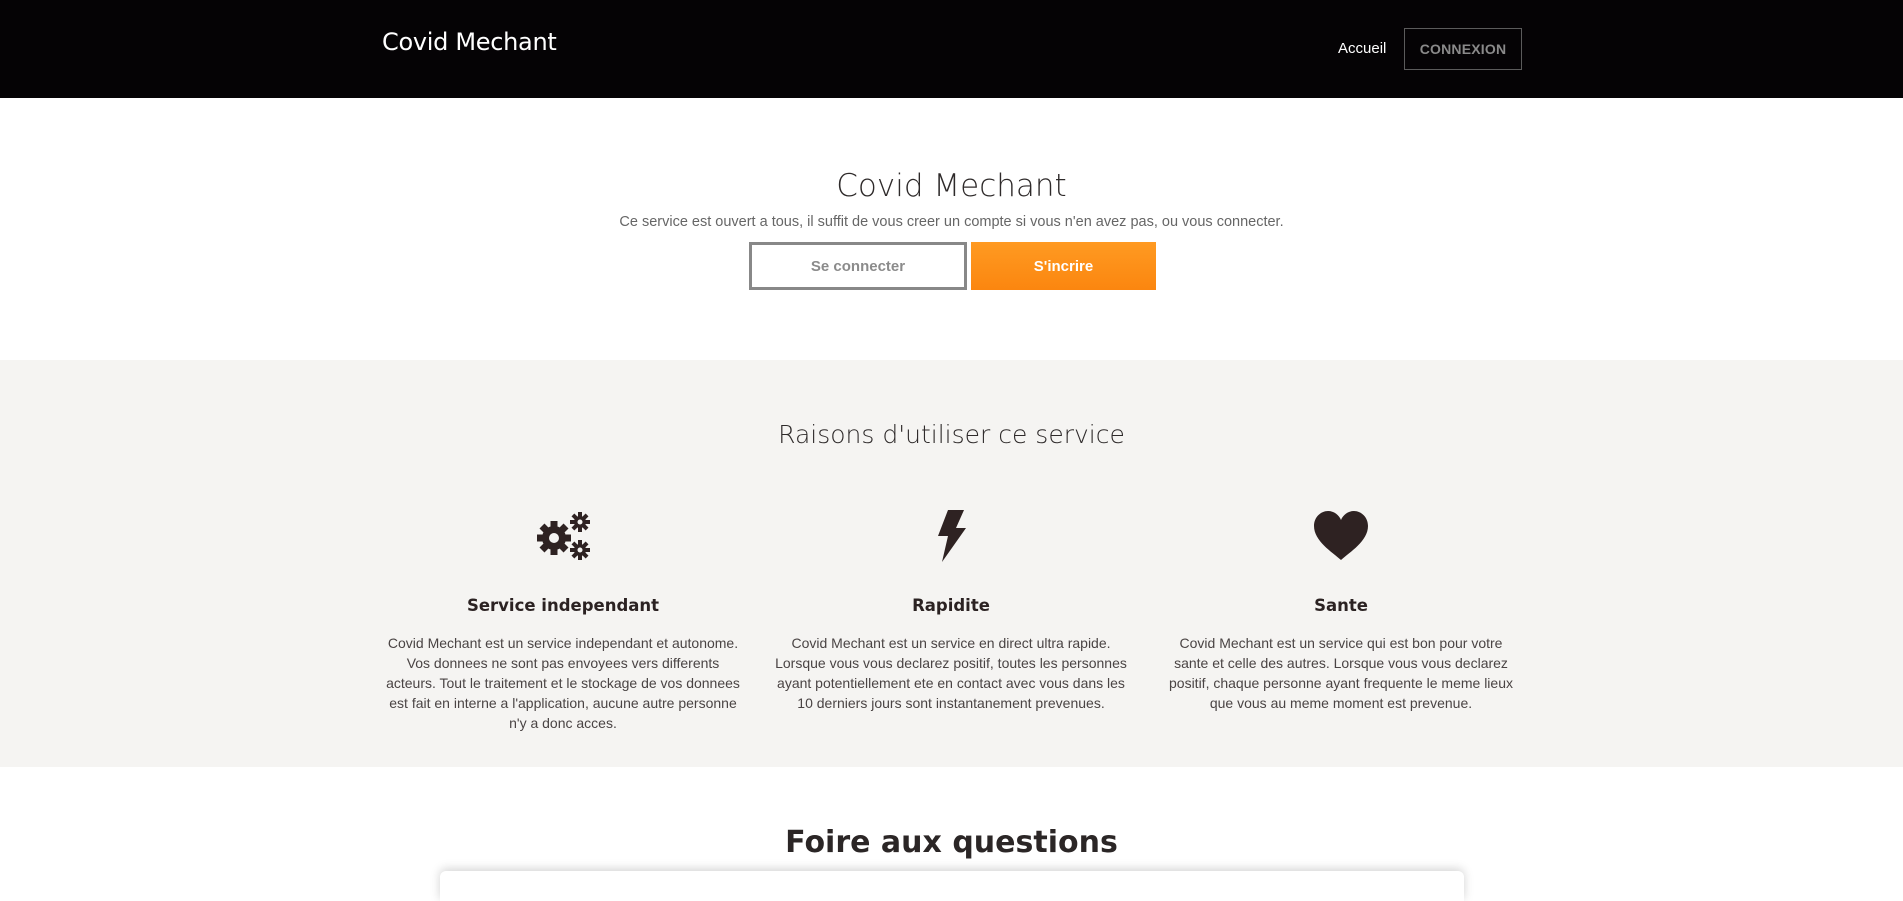 This screenshot has height=901, width=1903. Describe the element at coordinates (1463, 49) in the screenshot. I see `connexion-button: CONNEXION` at that location.